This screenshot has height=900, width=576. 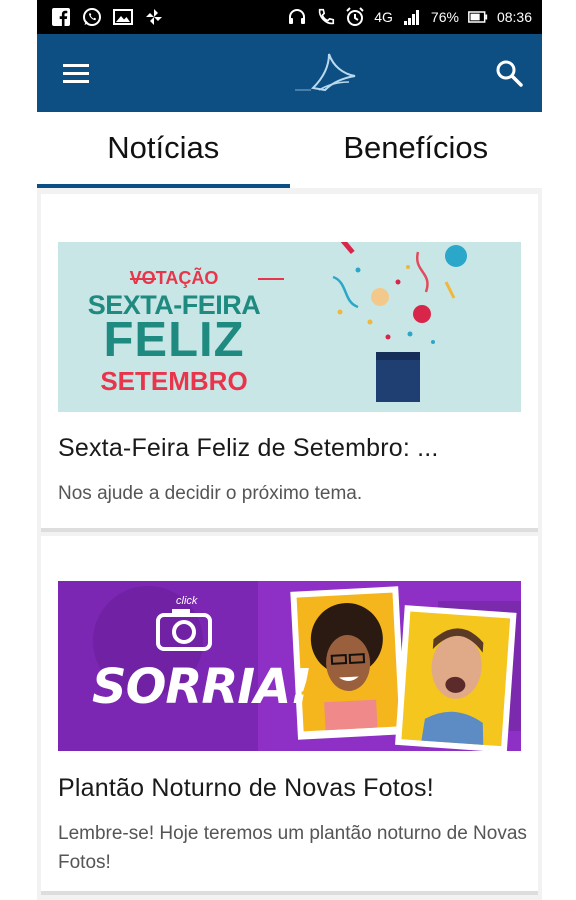 I want to click on pinwheel-icon, so click(x=154, y=17).